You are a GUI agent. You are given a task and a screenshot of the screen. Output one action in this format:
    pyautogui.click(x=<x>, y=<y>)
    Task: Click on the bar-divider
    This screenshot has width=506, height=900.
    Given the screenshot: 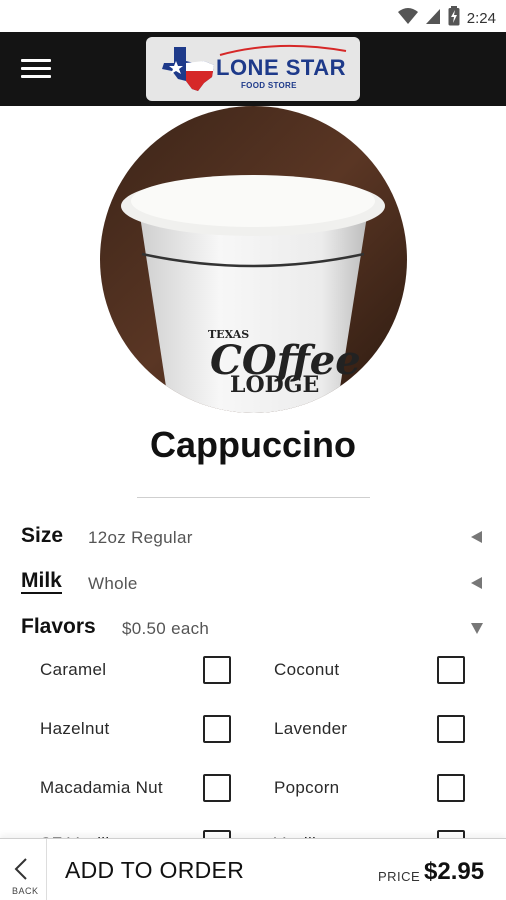 What is the action you would take?
    pyautogui.click(x=46, y=869)
    